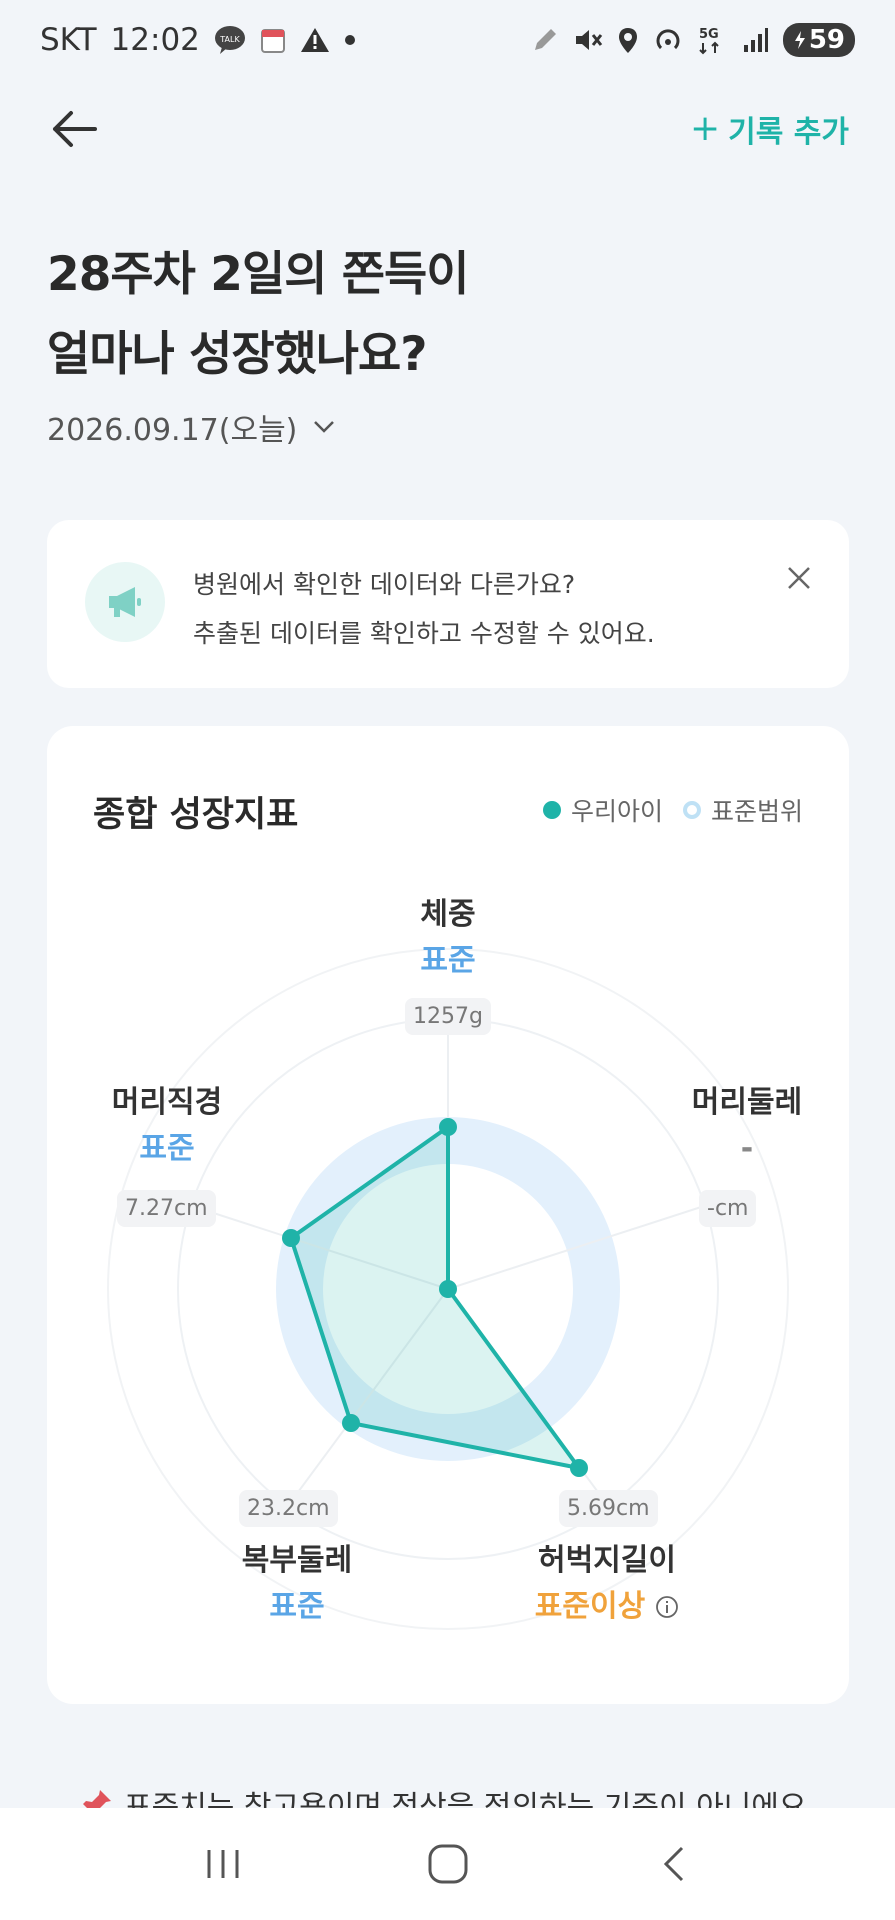 This screenshot has height=1920, width=895. I want to click on axis-head-diameter-status: 표준, so click(167, 1148).